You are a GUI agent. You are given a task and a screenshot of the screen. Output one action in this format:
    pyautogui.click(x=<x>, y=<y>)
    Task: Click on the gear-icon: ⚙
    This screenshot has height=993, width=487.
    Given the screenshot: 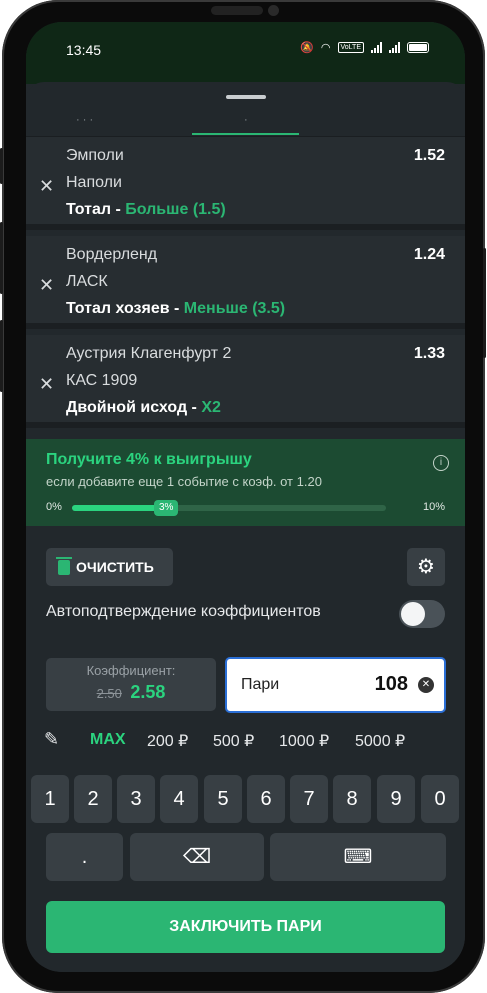 What is the action you would take?
    pyautogui.click(x=426, y=567)
    